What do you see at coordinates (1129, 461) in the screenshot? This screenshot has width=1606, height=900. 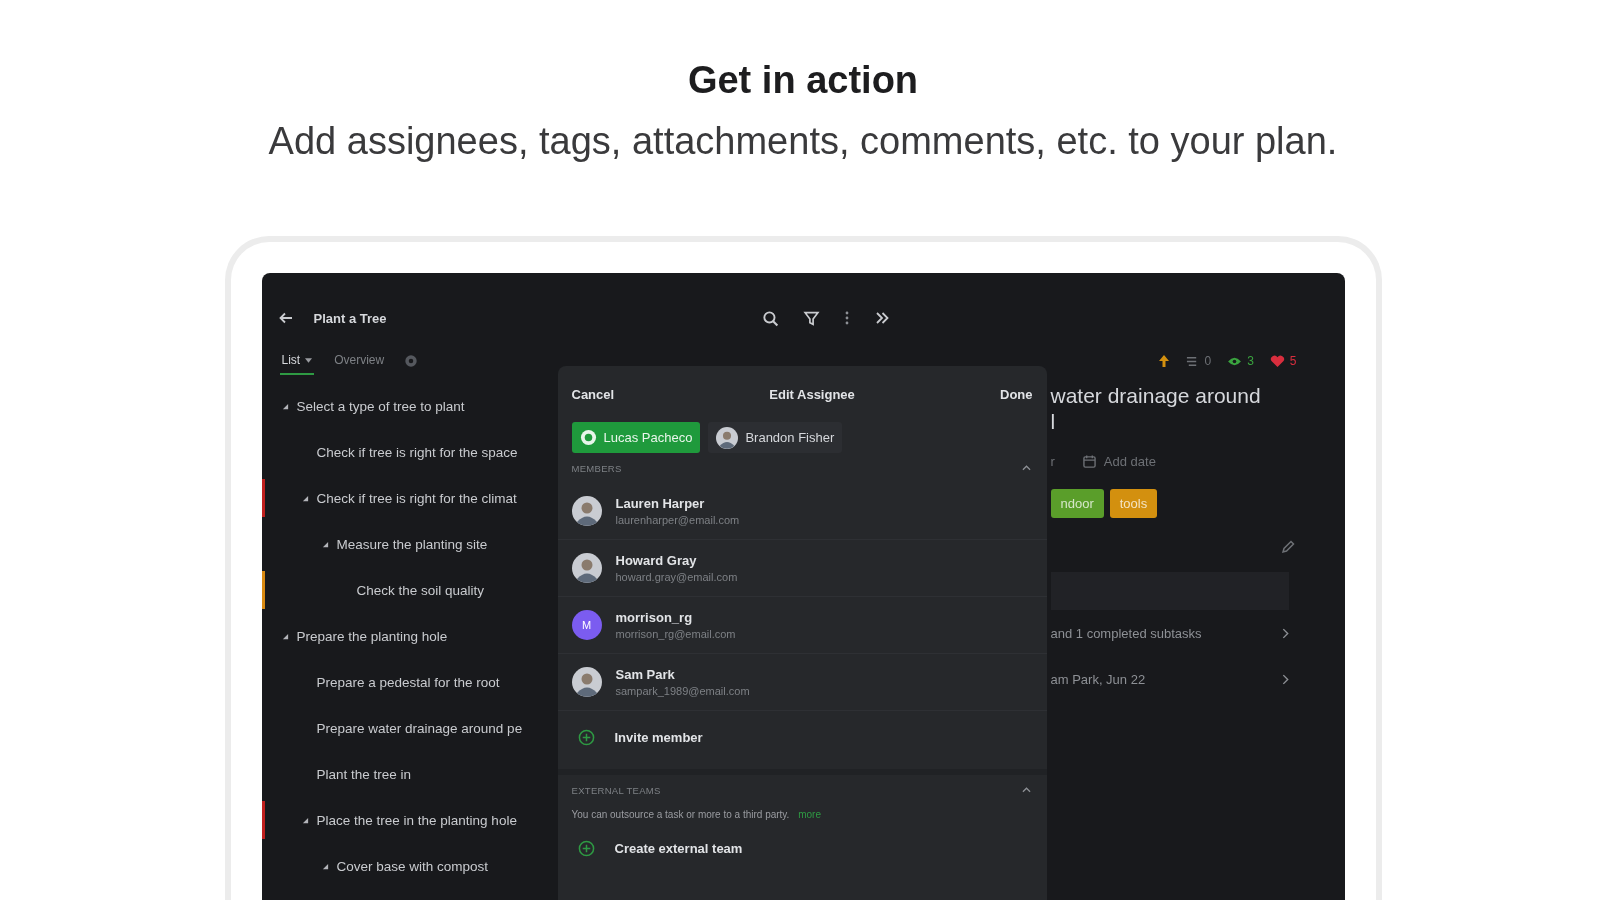 I see `add-date-link: Add date` at bounding box center [1129, 461].